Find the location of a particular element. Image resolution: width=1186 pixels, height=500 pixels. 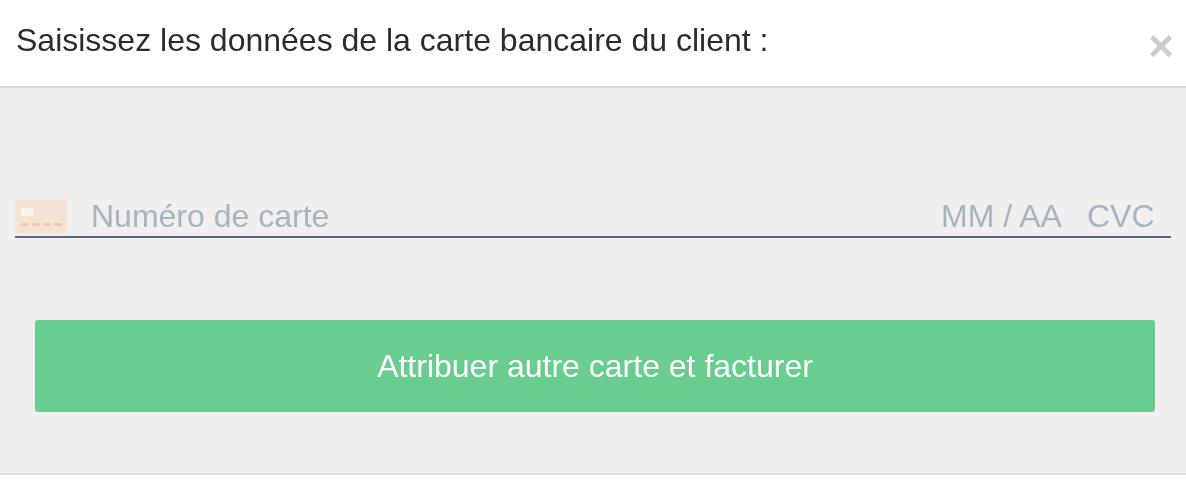

dialog-title: Saisissez les données de la carte bancaire du client : is located at coordinates (392, 40).